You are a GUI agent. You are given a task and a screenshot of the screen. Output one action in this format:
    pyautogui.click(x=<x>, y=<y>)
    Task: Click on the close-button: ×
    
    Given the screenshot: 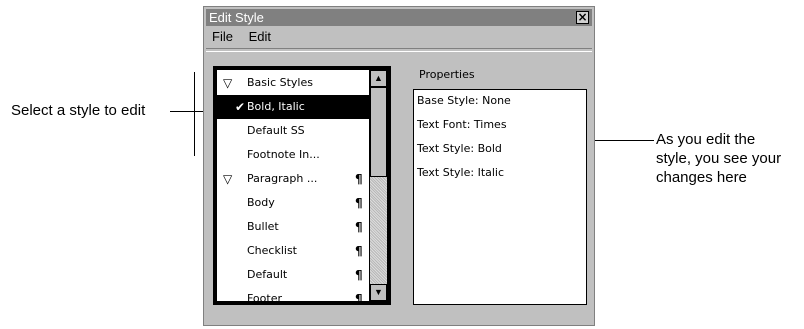 What is the action you would take?
    pyautogui.click(x=582, y=17)
    